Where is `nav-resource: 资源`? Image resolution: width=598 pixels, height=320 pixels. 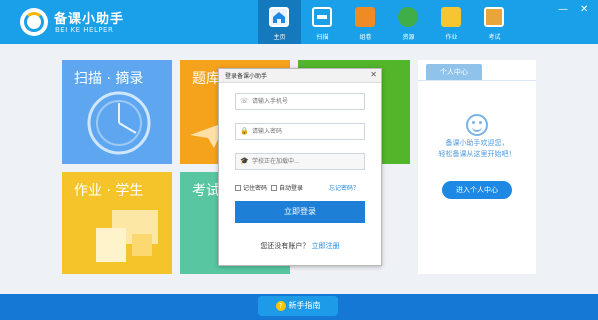 nav-resource: 资源 is located at coordinates (408, 22).